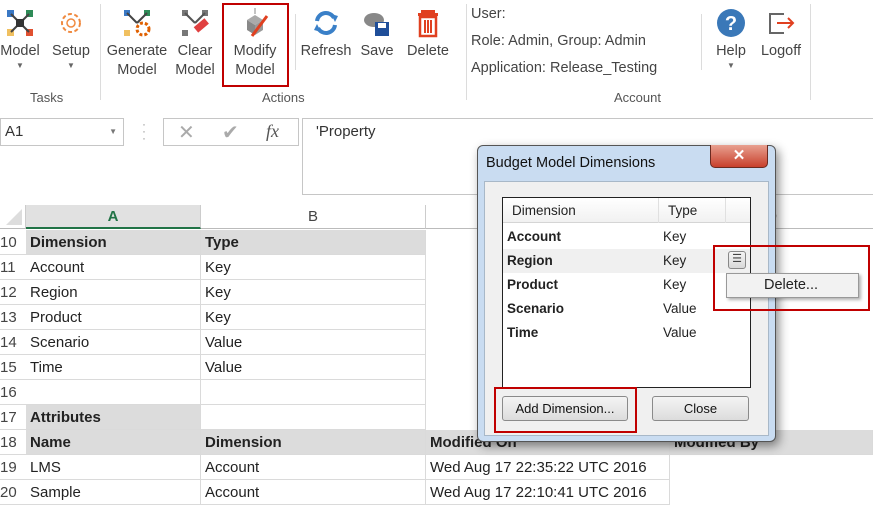 This screenshot has width=873, height=509. I want to click on row-number: 19, so click(13, 467).